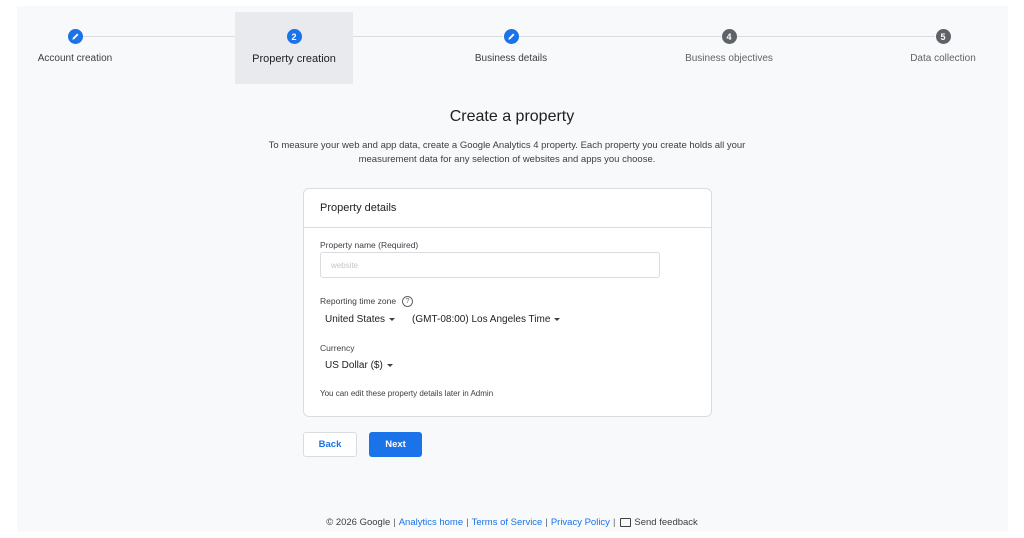 Image resolution: width=1024 pixels, height=538 pixels. Describe the element at coordinates (75, 48) in the screenshot. I see `step-account-creation: Account creation` at that location.